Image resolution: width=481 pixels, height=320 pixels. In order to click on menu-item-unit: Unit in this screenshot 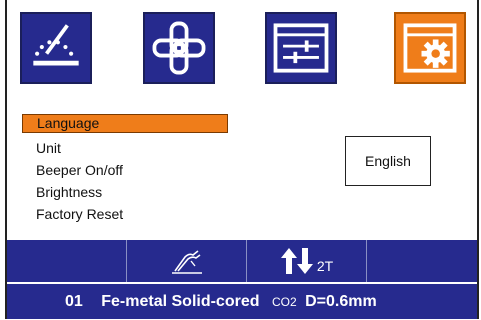, I will do `click(127, 148)`.